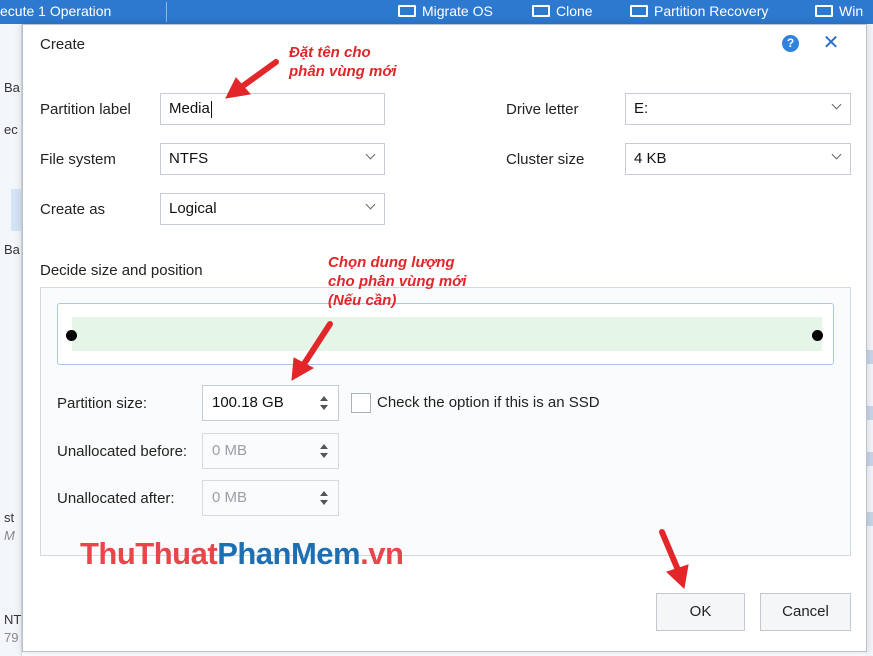  Describe the element at coordinates (9, 517) in the screenshot. I see `left-fragment: st` at that location.